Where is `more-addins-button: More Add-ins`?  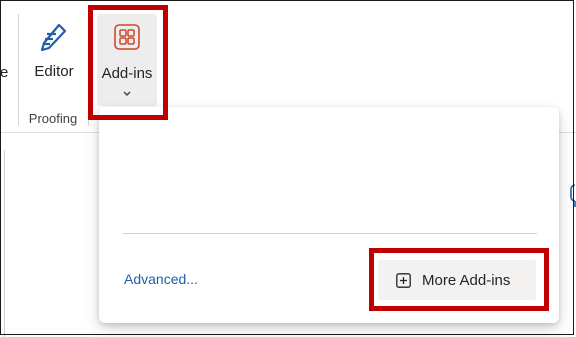
more-addins-button: More Add-ins is located at coordinates (457, 280).